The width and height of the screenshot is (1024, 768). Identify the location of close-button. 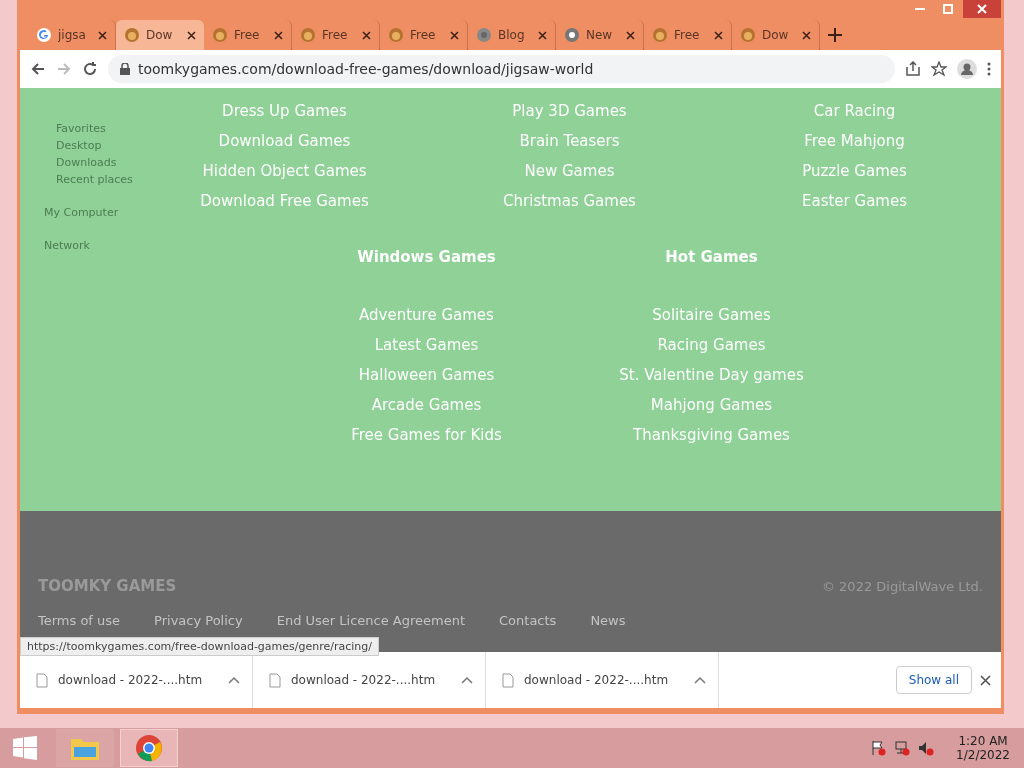
(982, 9).